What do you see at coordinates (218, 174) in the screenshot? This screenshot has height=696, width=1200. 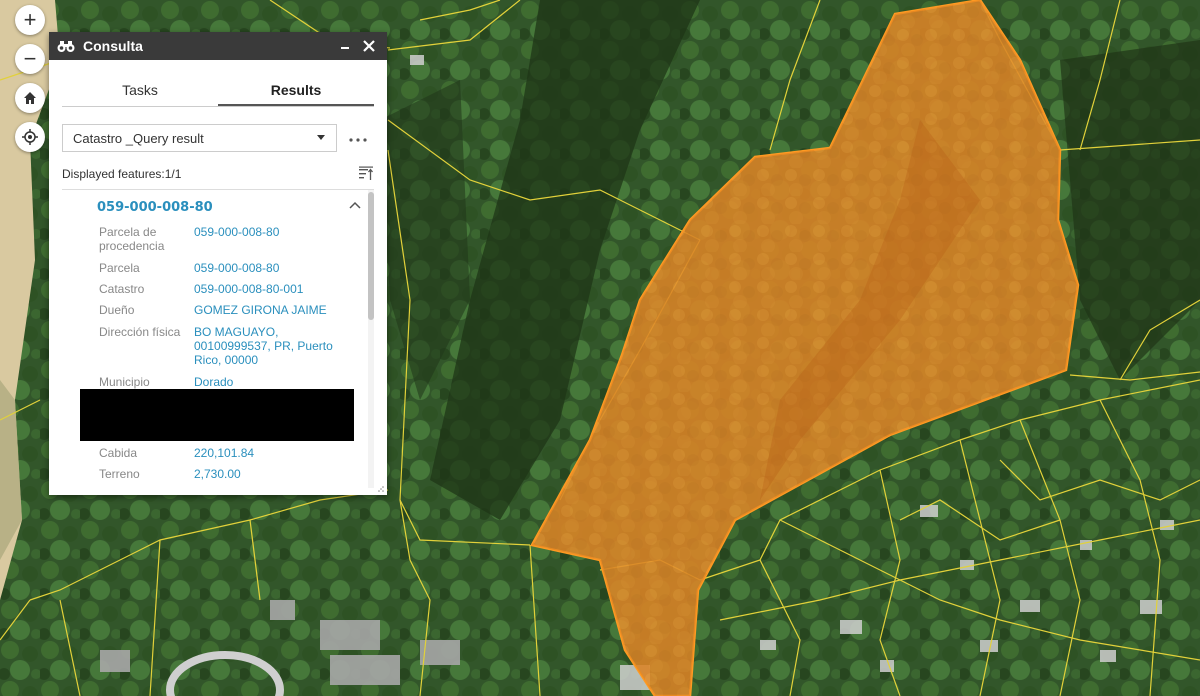 I see `count-row: Displayed features:1/1` at bounding box center [218, 174].